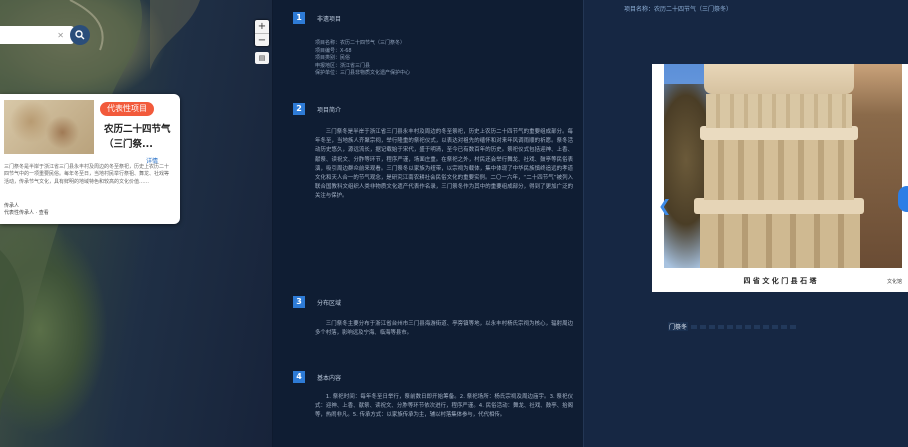 The image size is (908, 447). I want to click on popup-thumbnail, so click(49, 127).